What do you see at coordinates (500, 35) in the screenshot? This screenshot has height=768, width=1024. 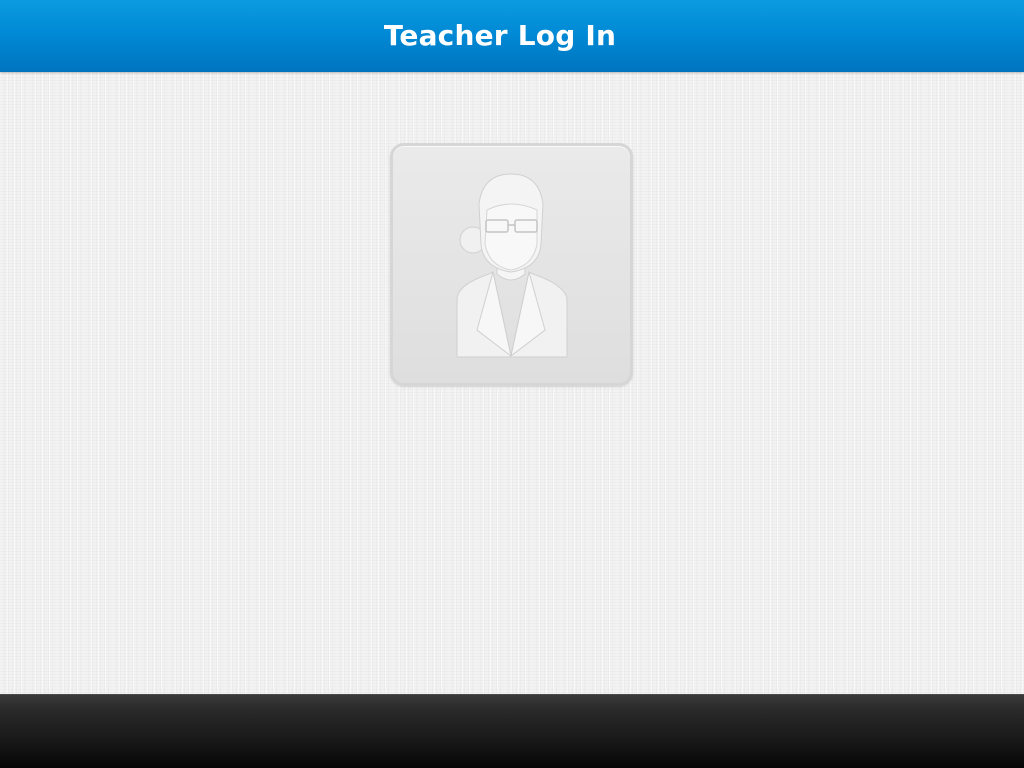 I see `page-title: Teacher Log In` at bounding box center [500, 35].